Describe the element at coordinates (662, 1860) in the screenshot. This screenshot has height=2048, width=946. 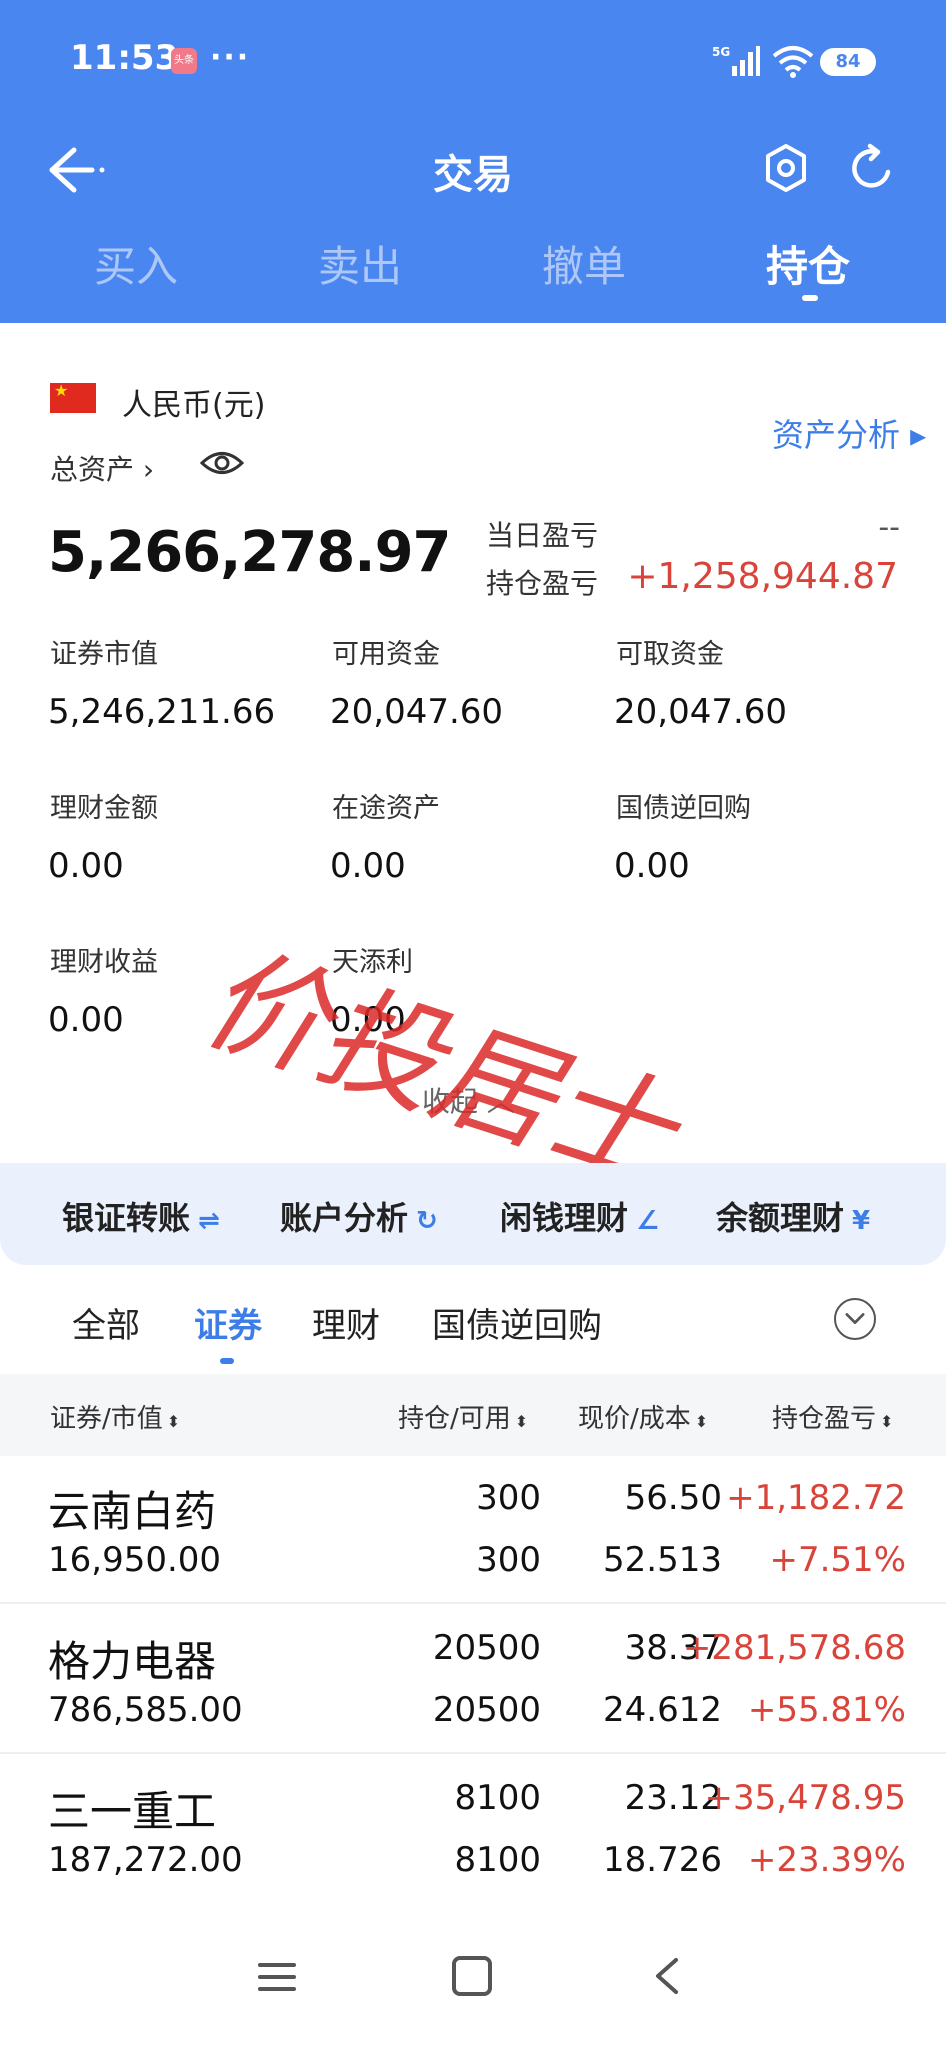
I see `cost-price: 18.726` at that location.